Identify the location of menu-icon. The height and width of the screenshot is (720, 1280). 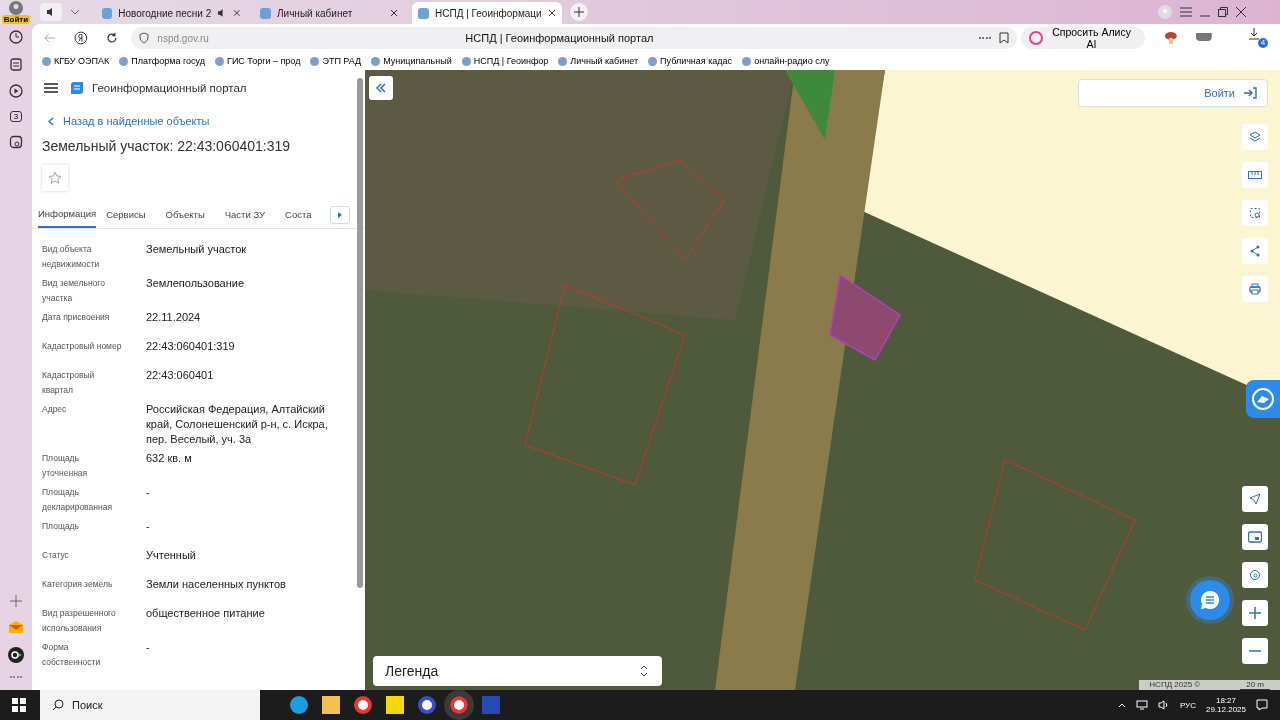
(51, 88).